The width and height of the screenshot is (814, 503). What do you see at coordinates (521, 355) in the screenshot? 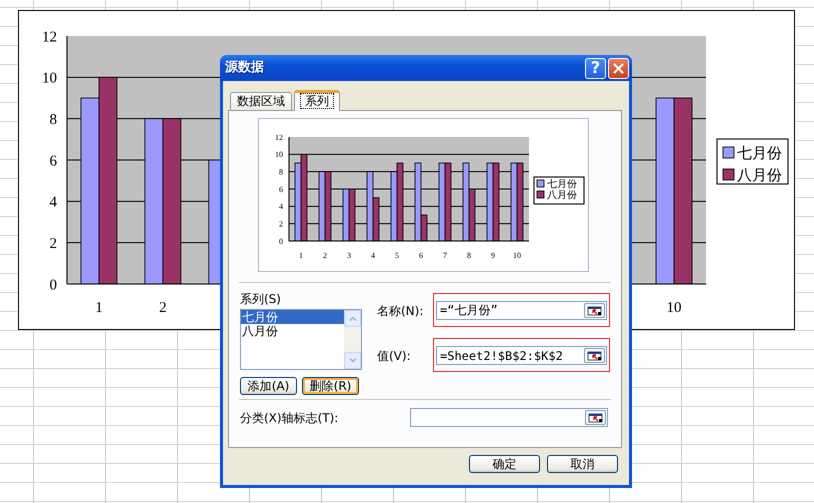
I see `input-field: =Sheet2!$B$2:$K$2` at bounding box center [521, 355].